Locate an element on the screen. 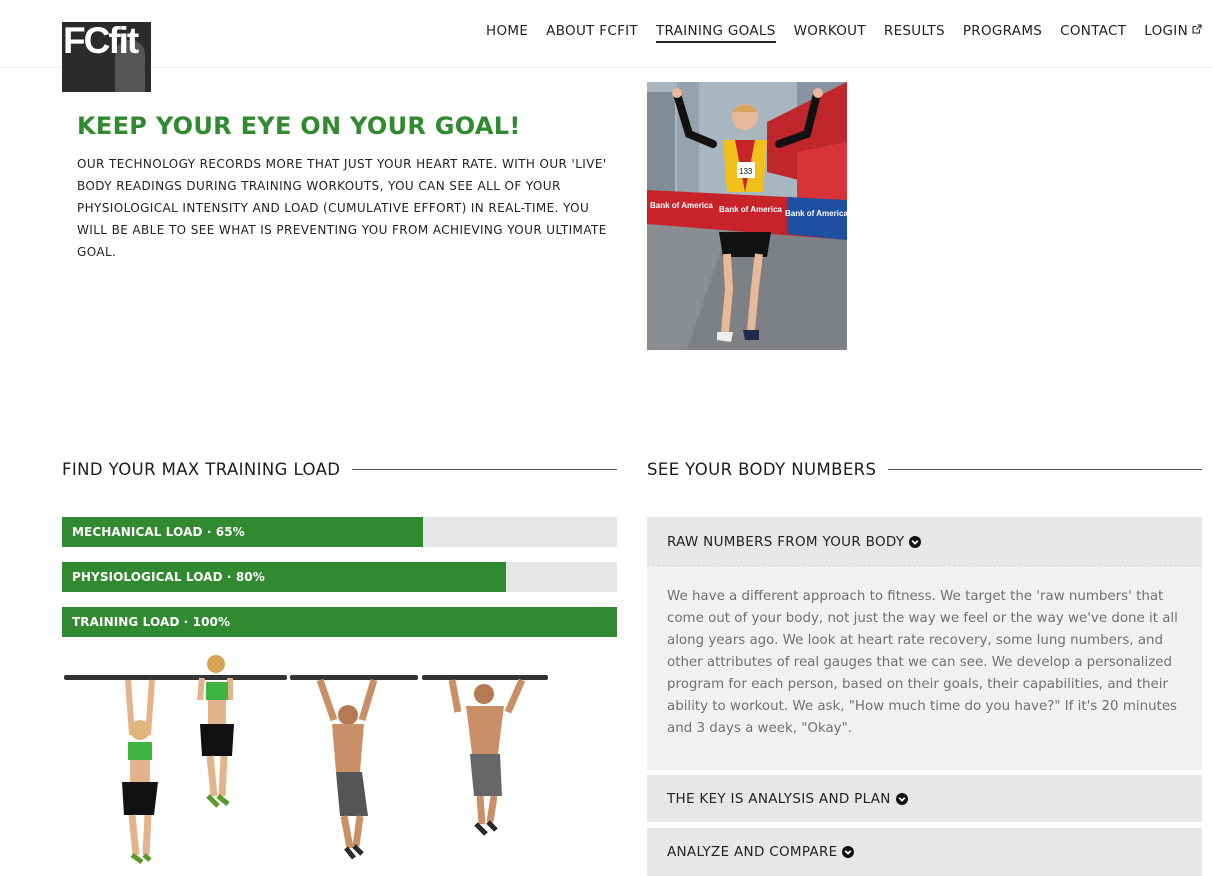  nav-training-goals: TRAINING GOALS is located at coordinates (715, 33).